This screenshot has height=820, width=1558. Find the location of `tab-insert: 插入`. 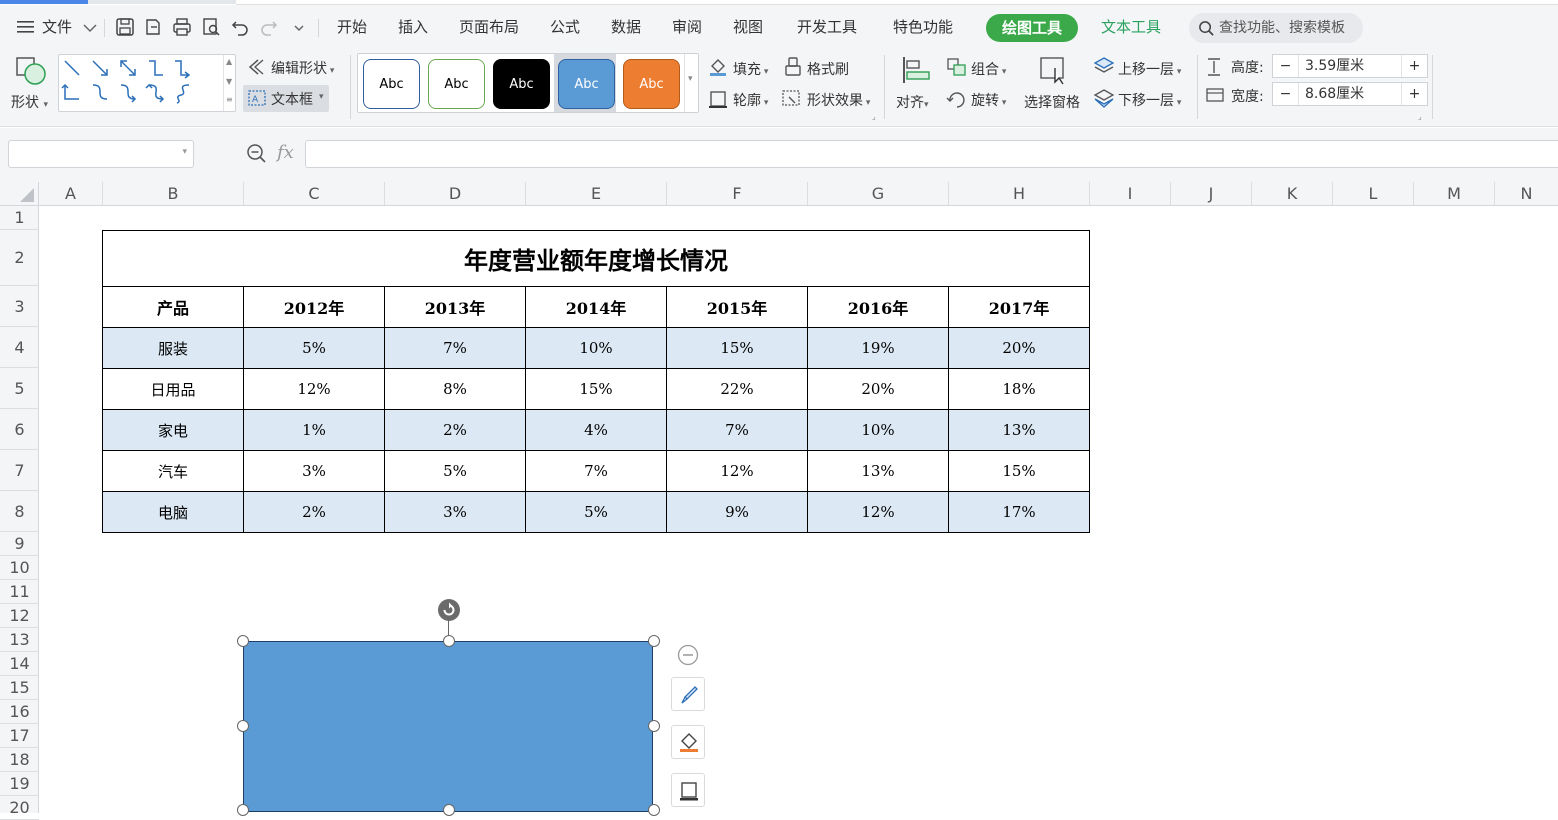

tab-insert: 插入 is located at coordinates (413, 27).